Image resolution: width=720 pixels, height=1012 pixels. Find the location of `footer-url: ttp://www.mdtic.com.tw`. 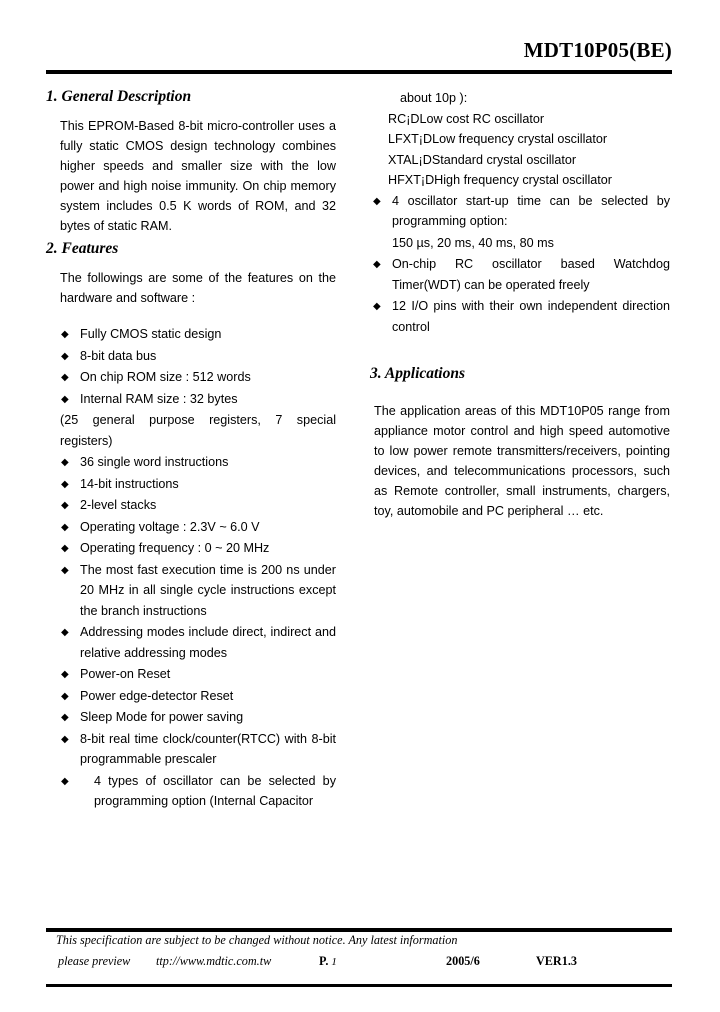

footer-url: ttp://www.mdtic.com.tw is located at coordinates (213, 961).